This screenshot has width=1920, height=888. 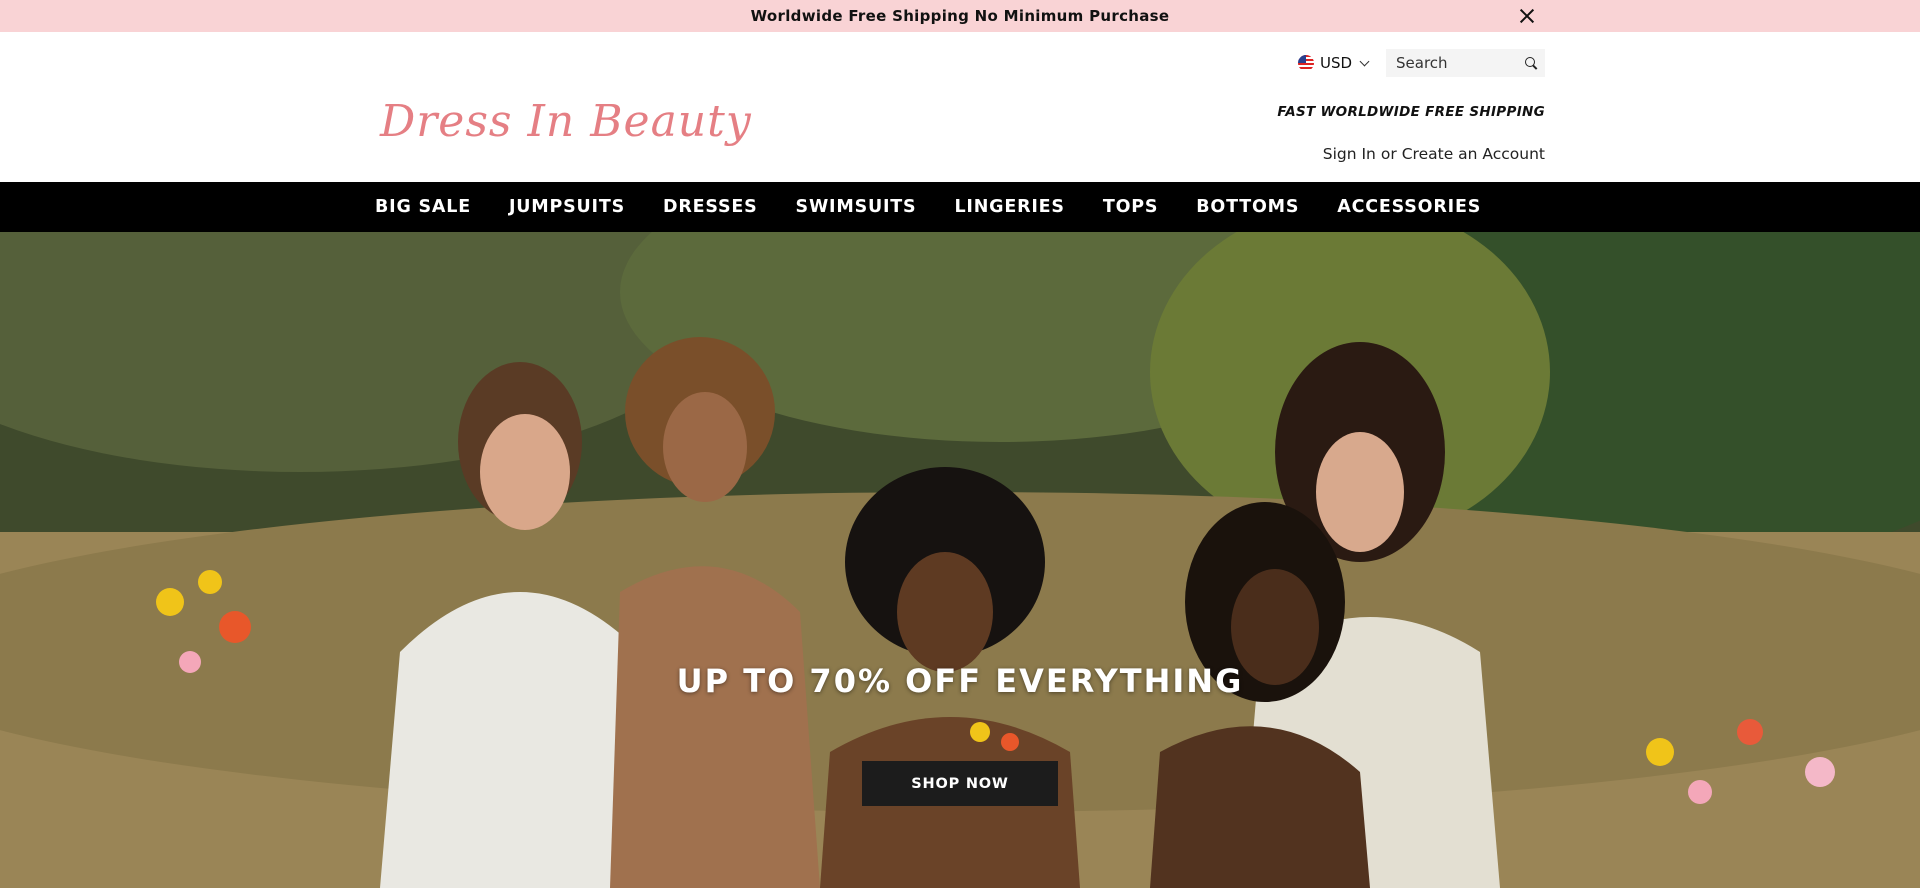 I want to click on chevron-down-icon, so click(x=1364, y=61).